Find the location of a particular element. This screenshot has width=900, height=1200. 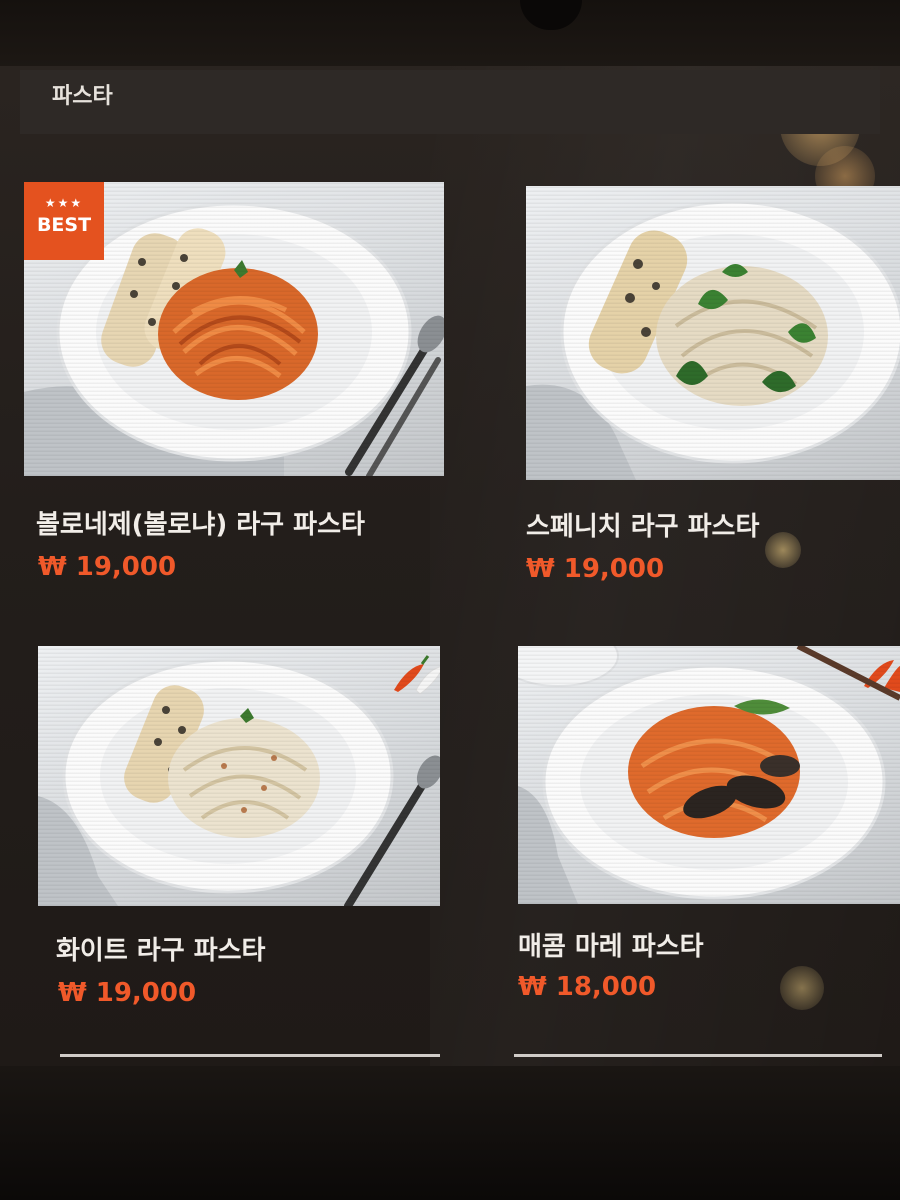

menu-item-name: 화이트 라구 파스타 is located at coordinates (160, 948).